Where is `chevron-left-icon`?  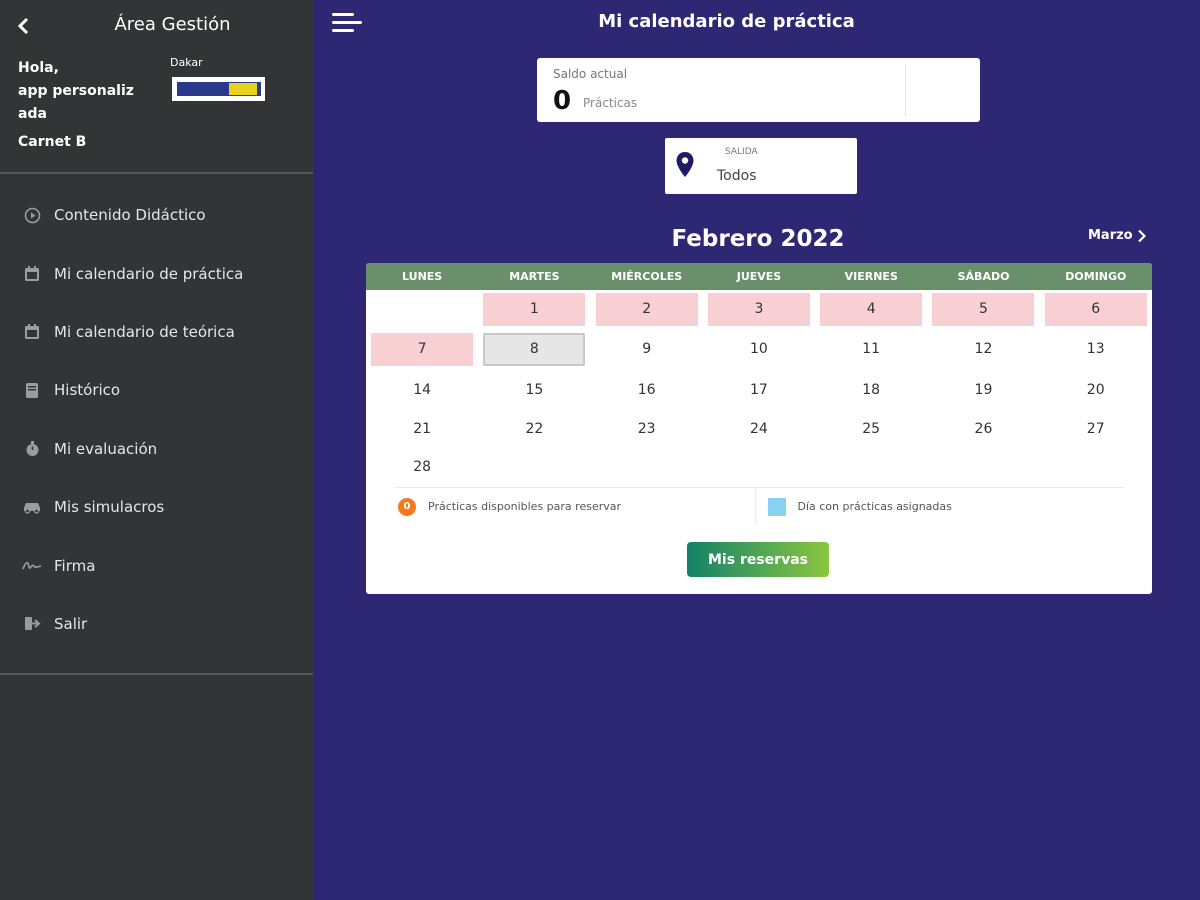 chevron-left-icon is located at coordinates (23, 26).